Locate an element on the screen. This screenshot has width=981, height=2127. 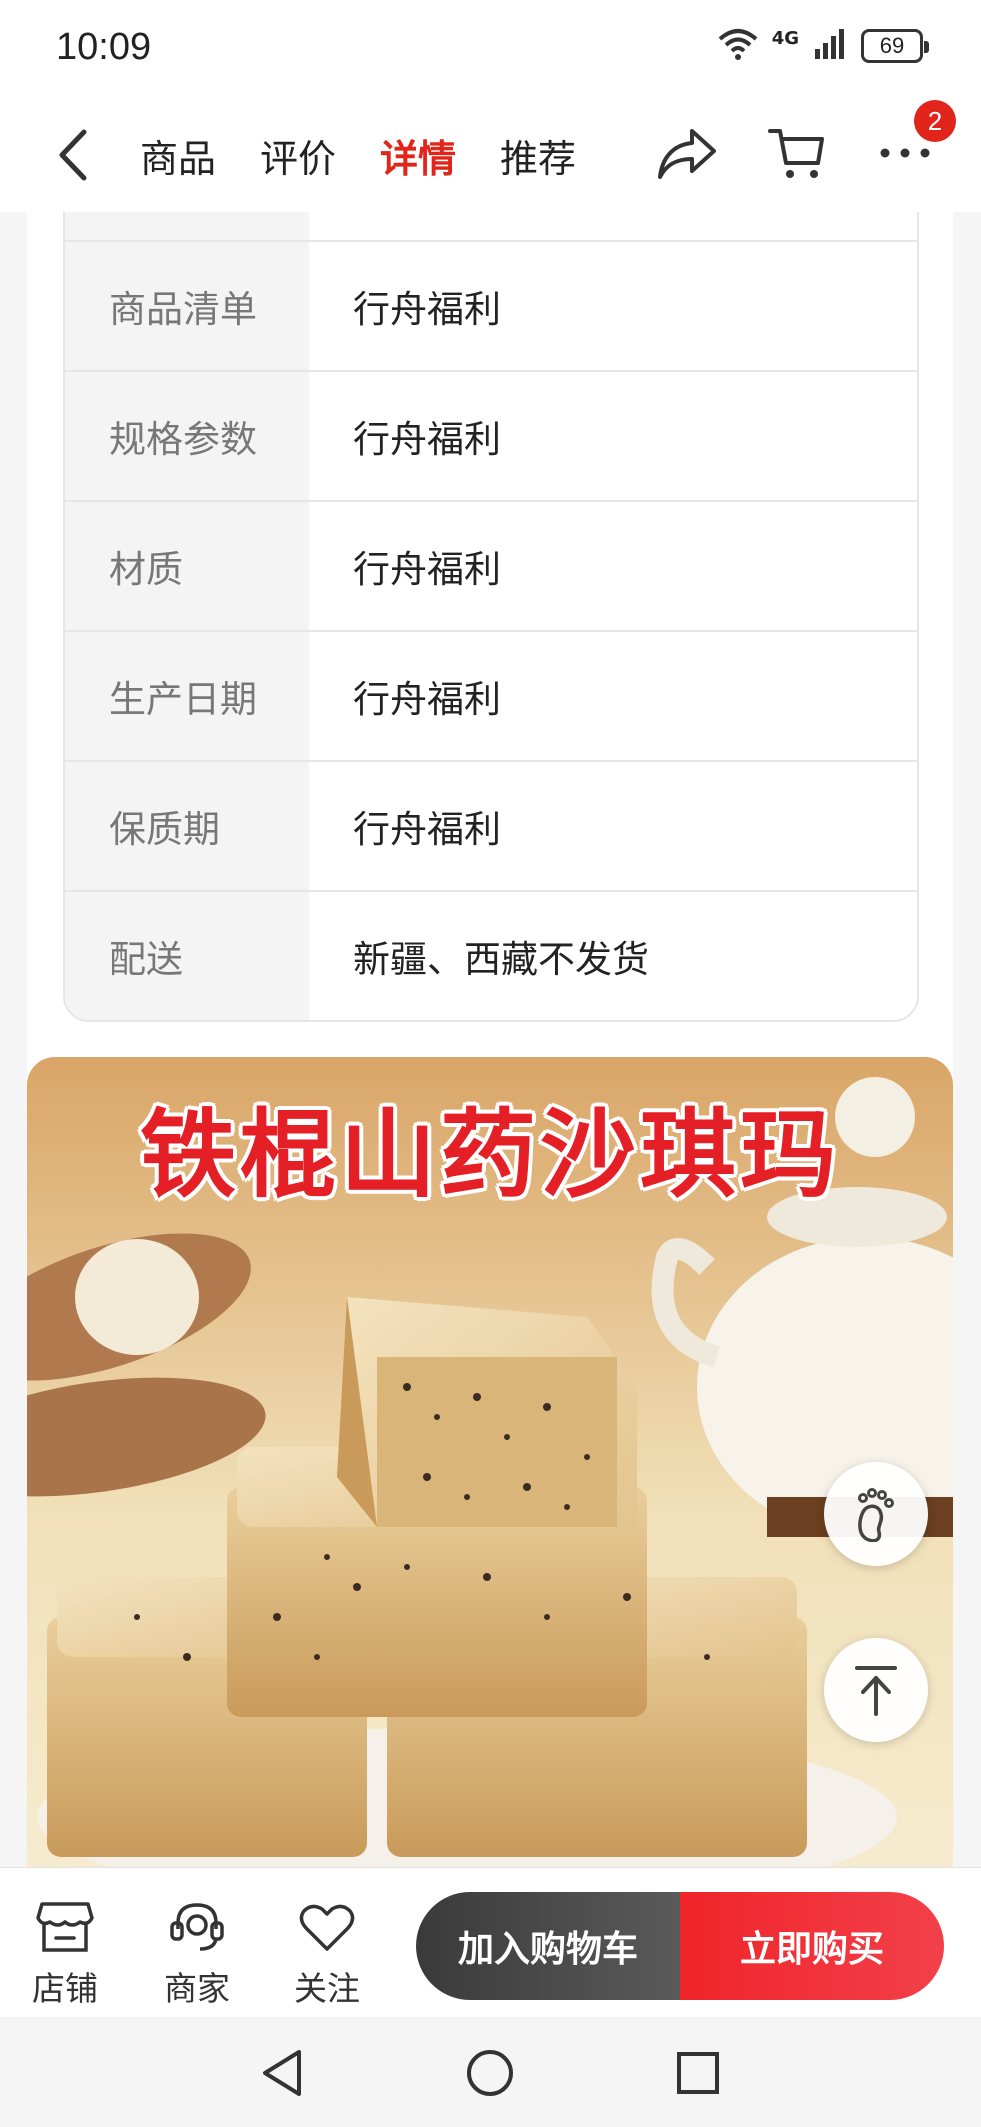
heart-icon is located at coordinates (327, 1927).